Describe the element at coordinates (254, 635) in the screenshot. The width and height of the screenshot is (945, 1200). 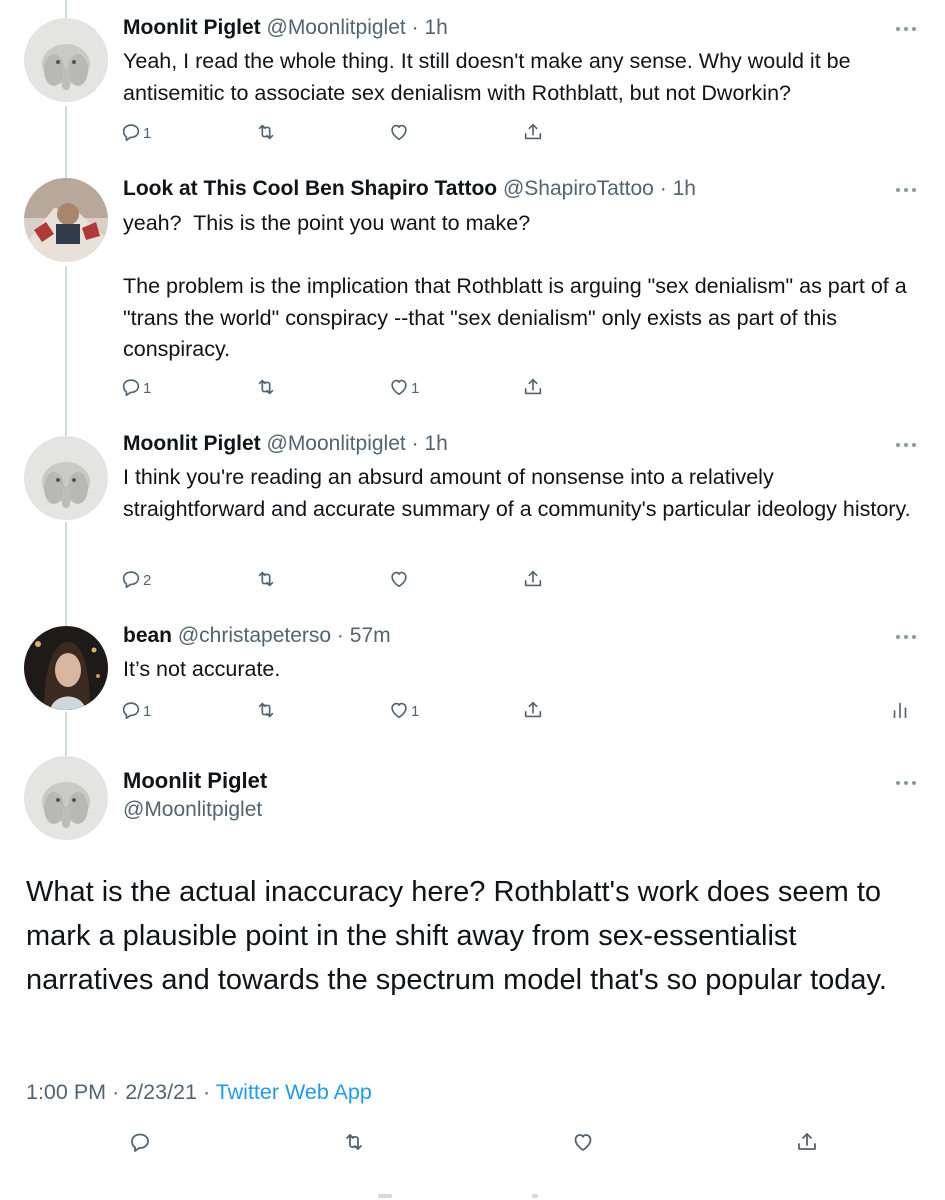
I see `handle: @christapeterso` at that location.